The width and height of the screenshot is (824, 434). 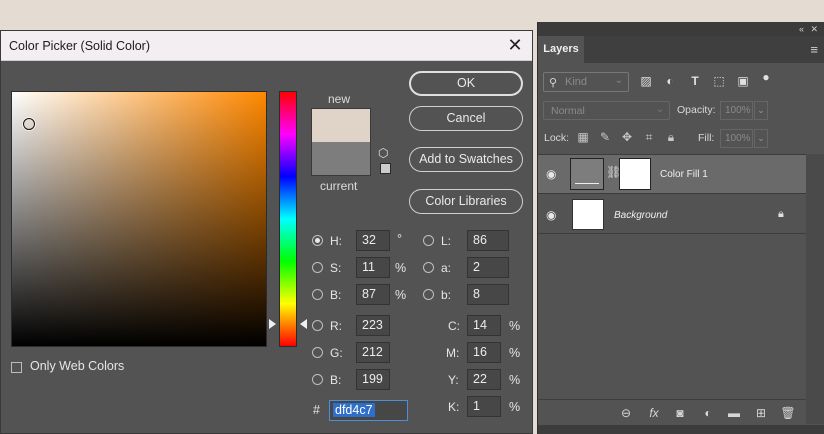 What do you see at coordinates (736, 138) in the screenshot?
I see `fill-input: 100%` at bounding box center [736, 138].